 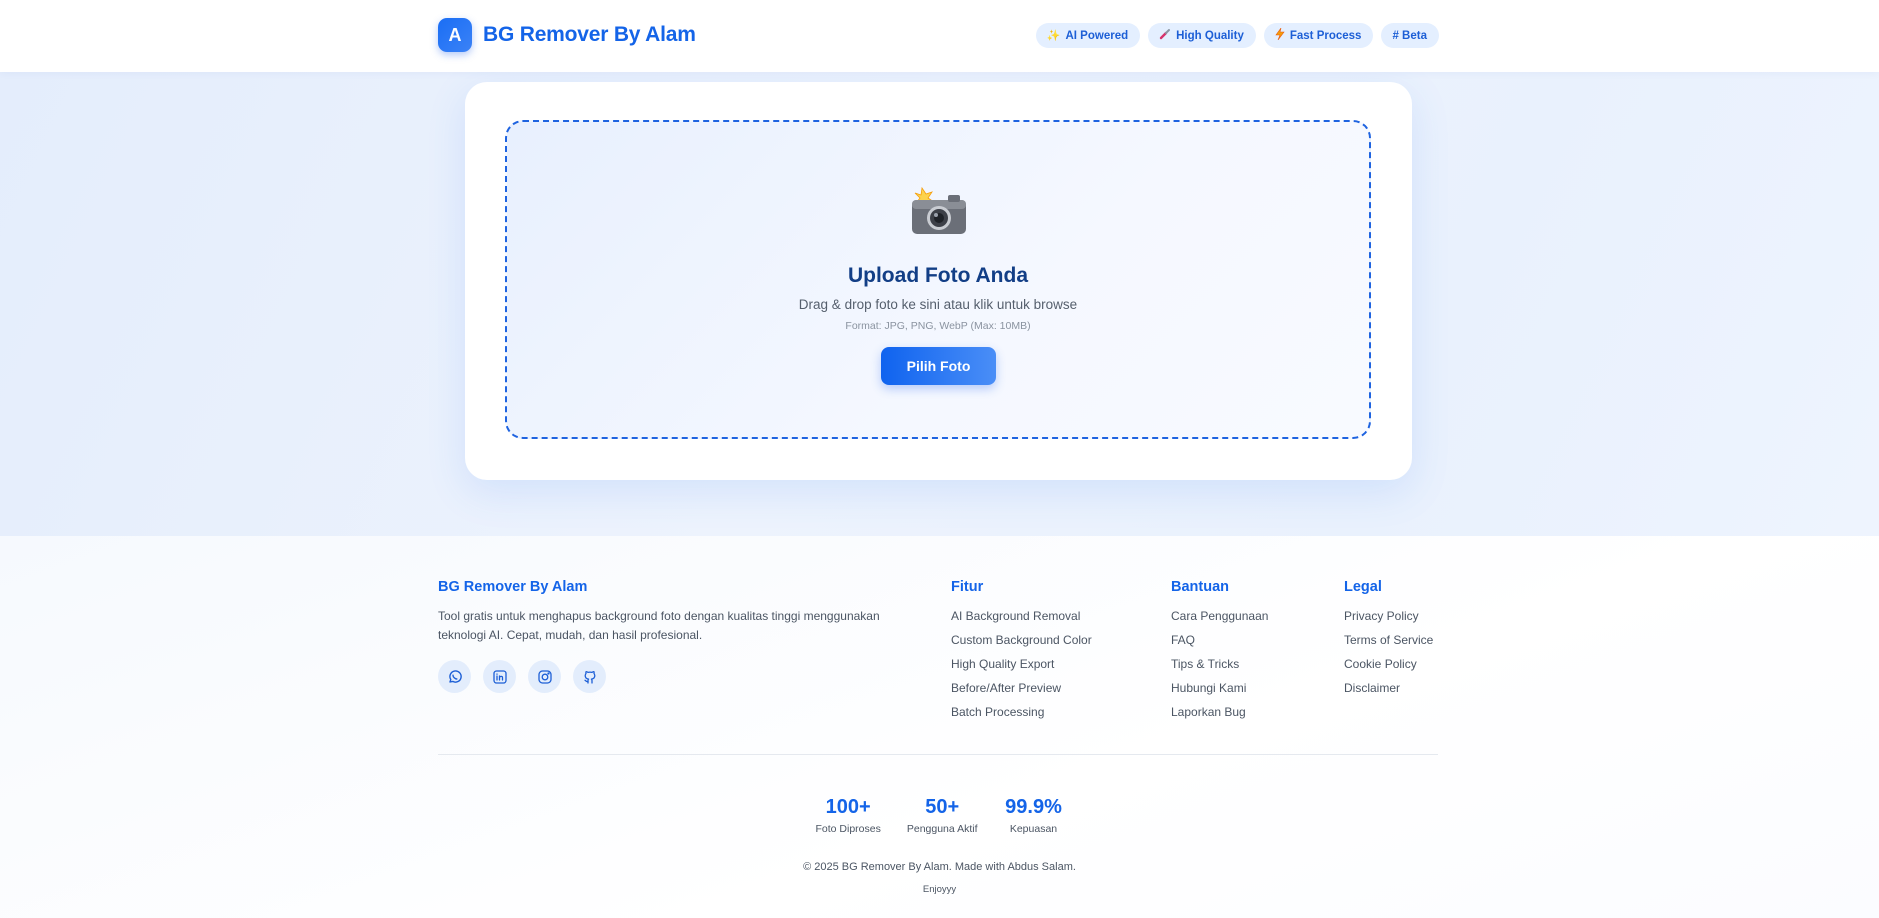 I want to click on logo-icon: A, so click(x=455, y=35).